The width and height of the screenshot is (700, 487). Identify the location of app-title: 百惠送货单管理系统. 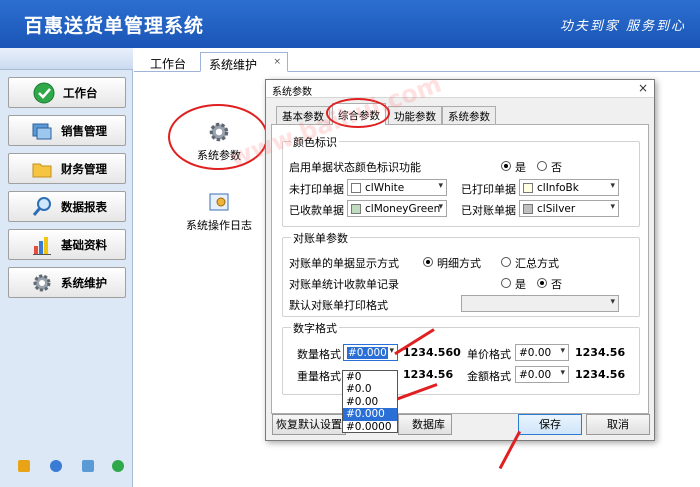
(114, 26).